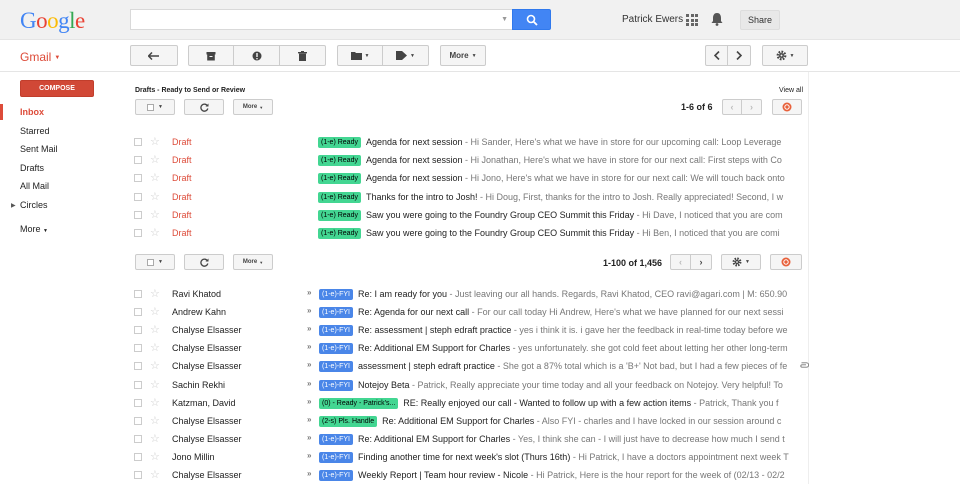 This screenshot has width=960, height=484. What do you see at coordinates (785, 55) in the screenshot?
I see `settings-button: ▼` at bounding box center [785, 55].